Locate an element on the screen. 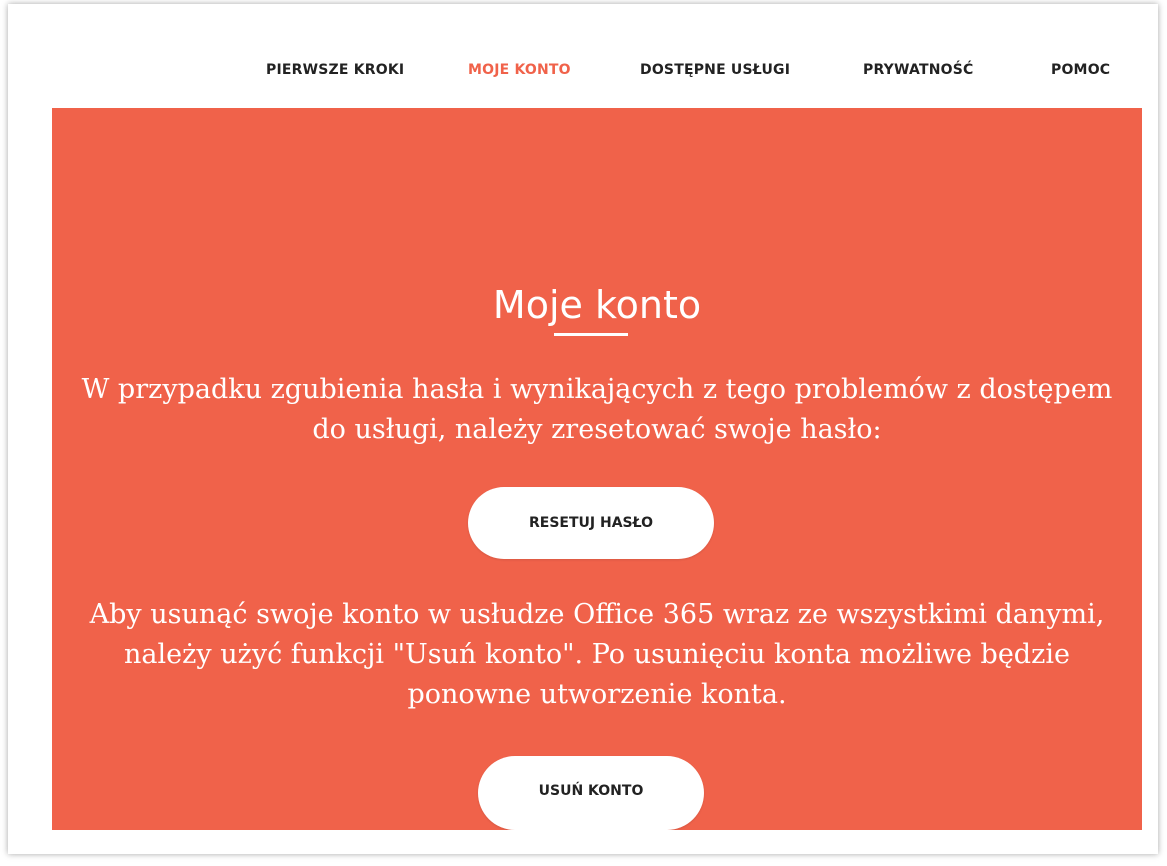  nav-item-pomoc: POMOC is located at coordinates (1080, 70).